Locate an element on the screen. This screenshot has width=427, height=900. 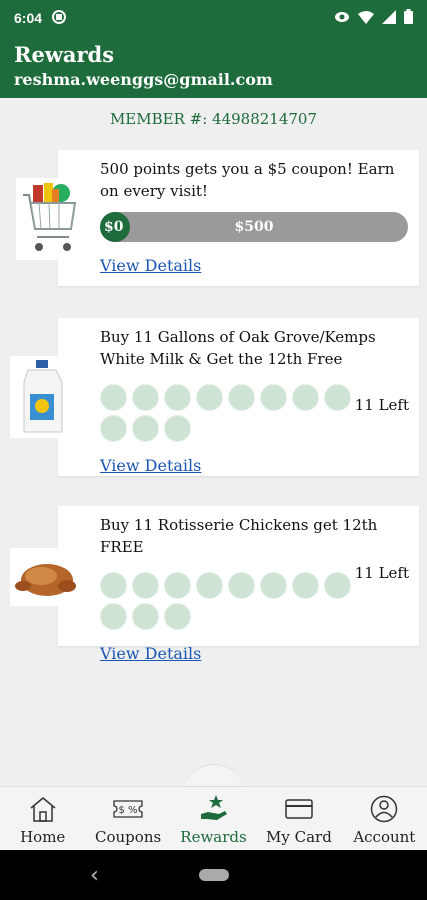
nav-label: My Card is located at coordinates (299, 837).